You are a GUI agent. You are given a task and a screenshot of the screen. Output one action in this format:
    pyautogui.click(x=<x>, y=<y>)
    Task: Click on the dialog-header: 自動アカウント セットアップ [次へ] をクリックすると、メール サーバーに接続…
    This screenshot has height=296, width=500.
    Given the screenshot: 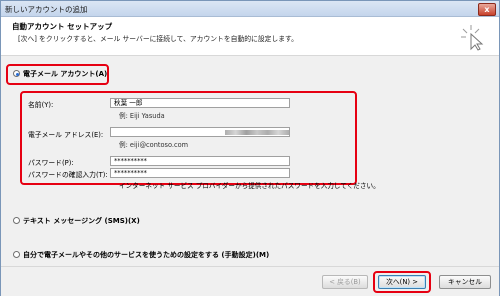 What is the action you would take?
    pyautogui.click(x=250, y=36)
    